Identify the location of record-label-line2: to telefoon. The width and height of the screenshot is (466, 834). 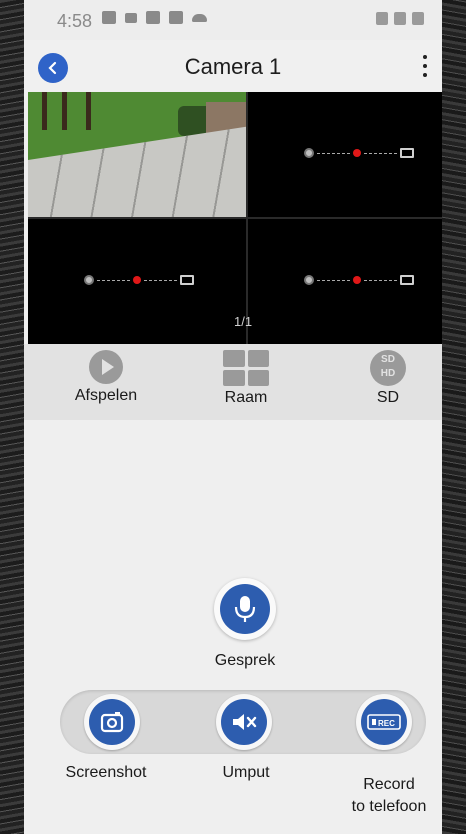
(389, 806).